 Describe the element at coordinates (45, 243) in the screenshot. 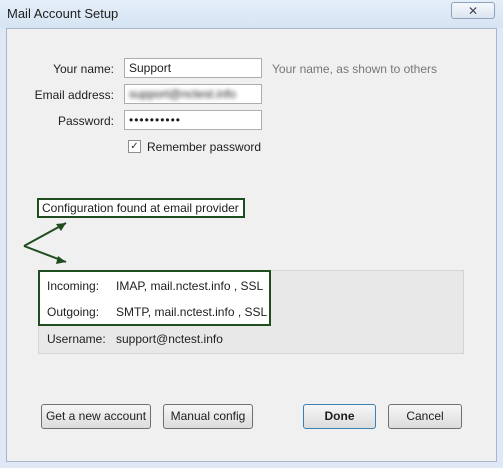

I see `annotation-arrows` at that location.